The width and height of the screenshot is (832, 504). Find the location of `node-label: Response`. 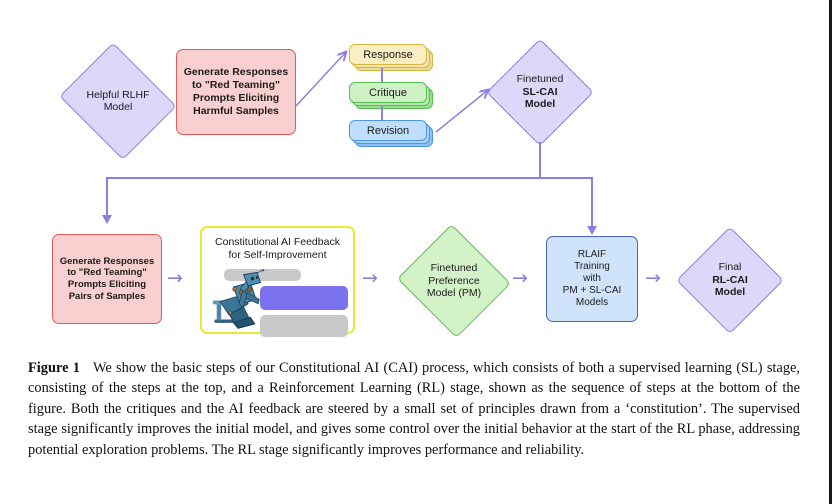

node-label: Response is located at coordinates (388, 54).